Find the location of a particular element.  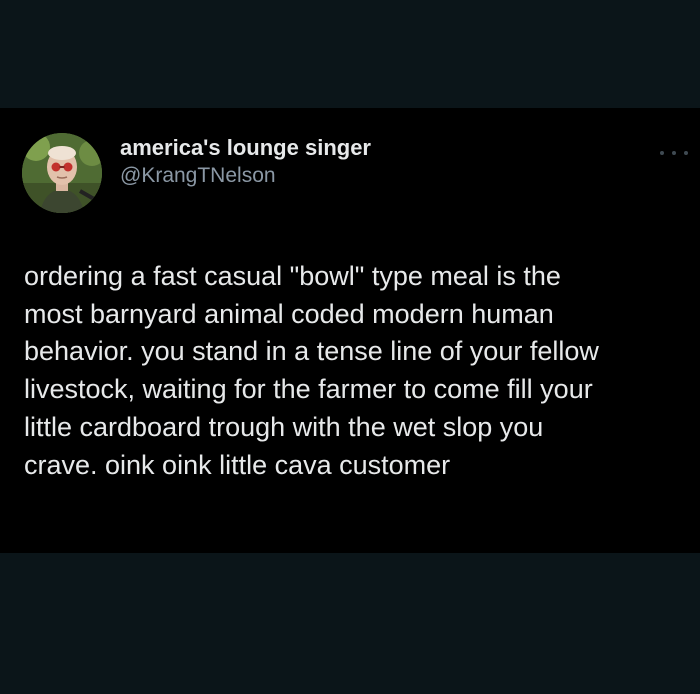

author-handle: @KrangTNelson is located at coordinates (245, 176).